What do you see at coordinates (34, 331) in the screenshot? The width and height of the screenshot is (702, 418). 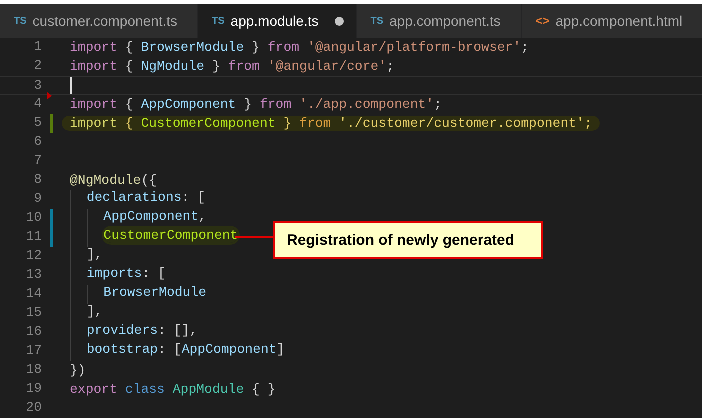 I see `line-number: 16` at bounding box center [34, 331].